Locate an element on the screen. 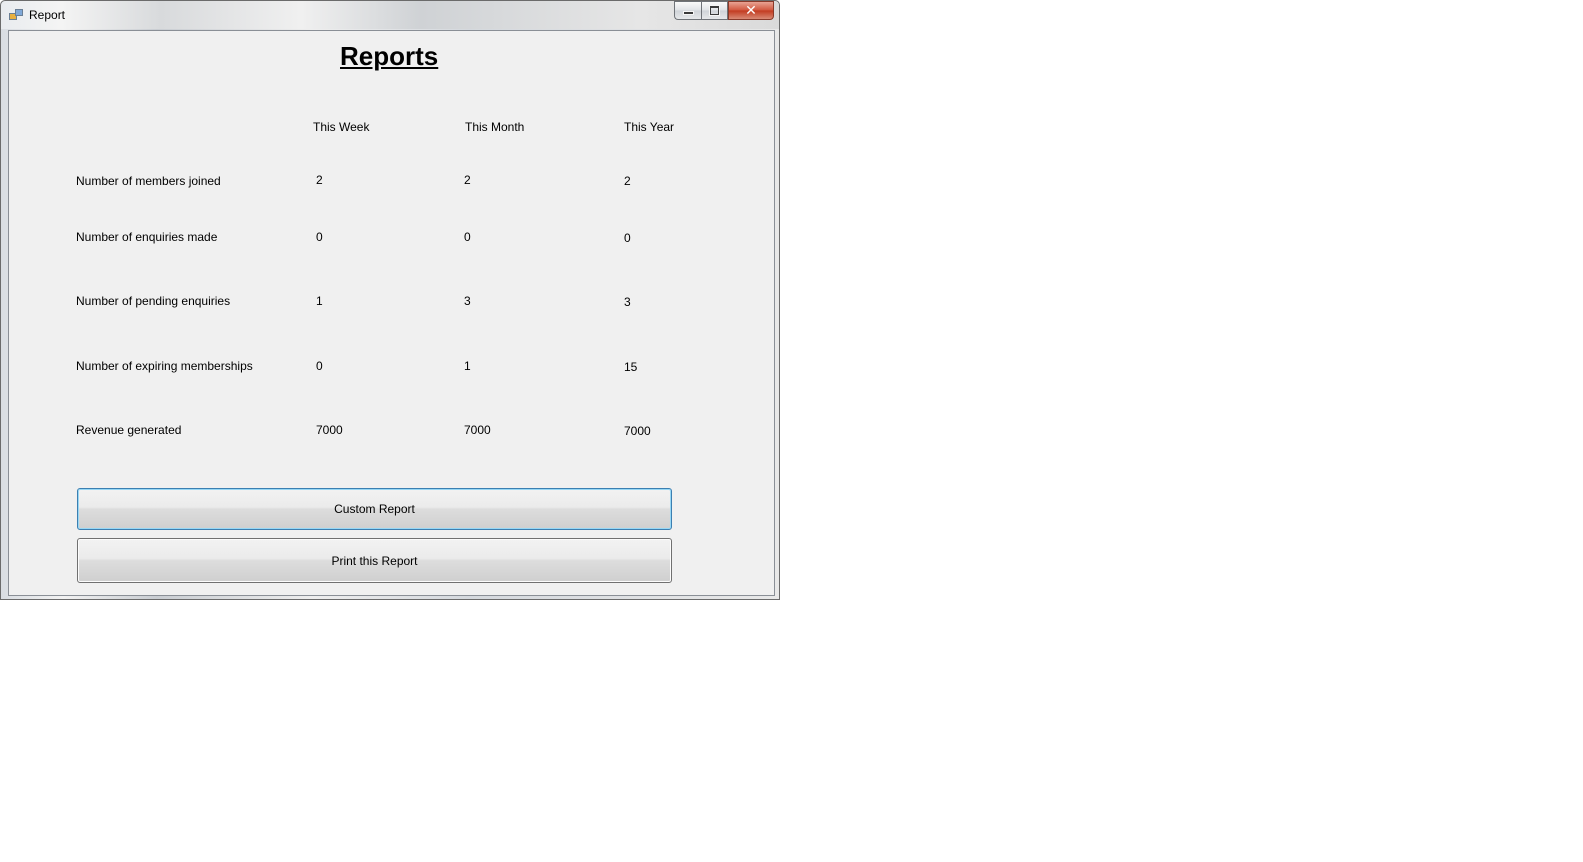  print-report-button: Print this Report is located at coordinates (374, 560).